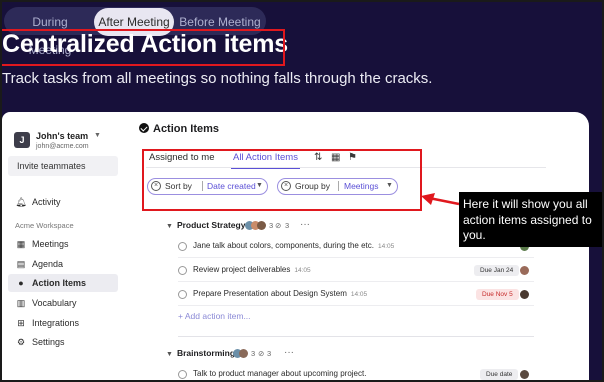 Image resolution: width=604 pixels, height=382 pixels. I want to click on sidebar-item-action-items: ● Action Items, so click(63, 283).